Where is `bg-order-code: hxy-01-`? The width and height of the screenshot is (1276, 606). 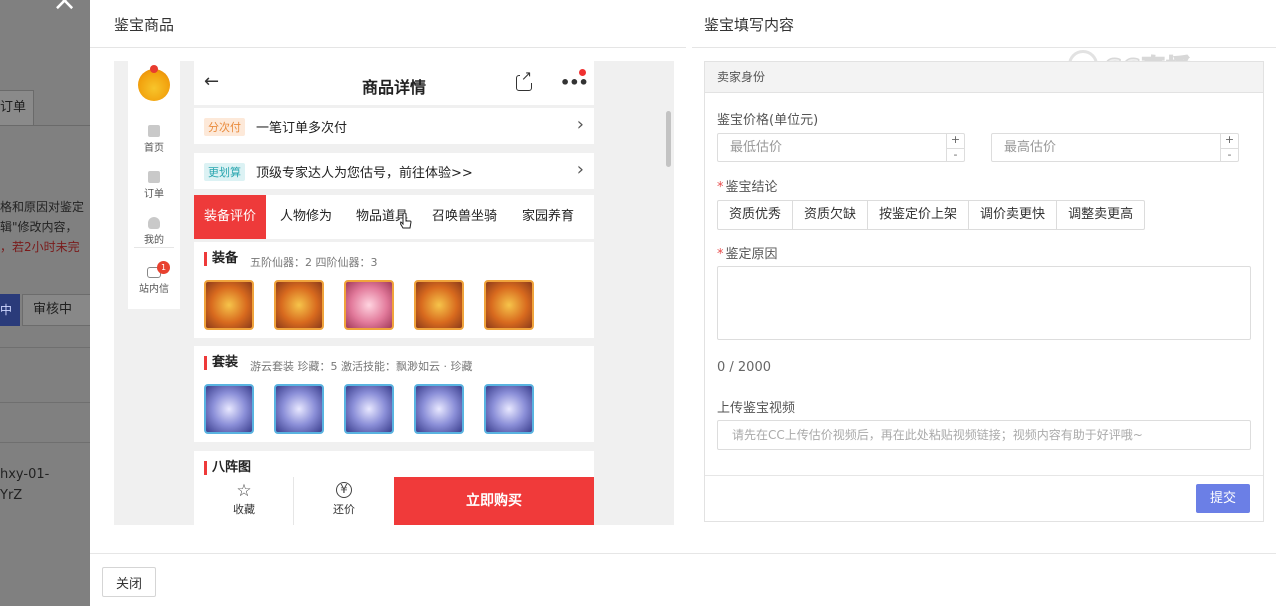
bg-order-code: hxy-01- is located at coordinates (25, 474).